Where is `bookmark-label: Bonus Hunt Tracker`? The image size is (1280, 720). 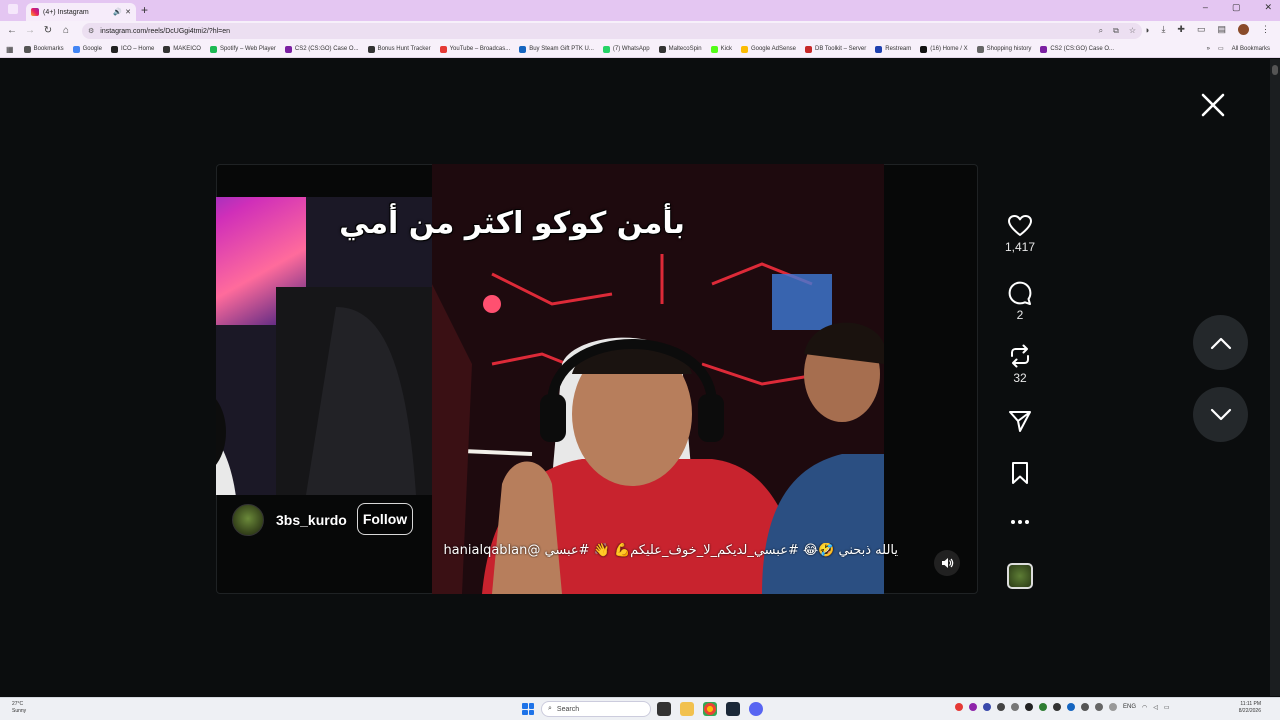 bookmark-label: Bonus Hunt Tracker is located at coordinates (404, 49).